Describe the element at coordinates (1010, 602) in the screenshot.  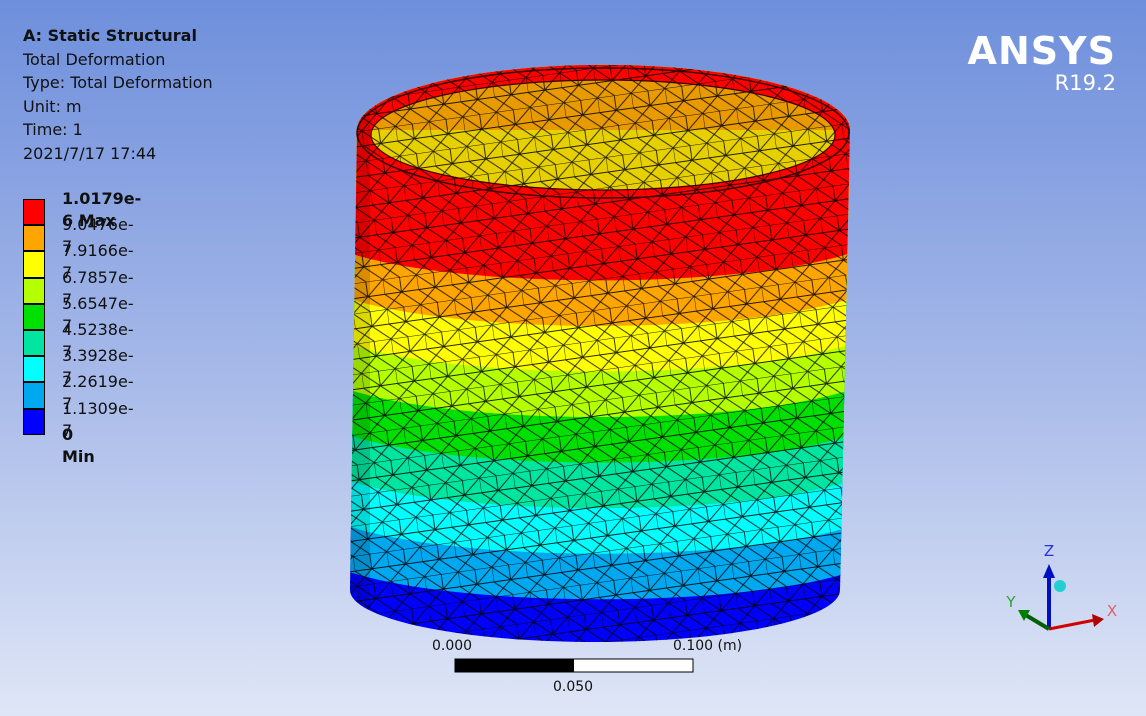
I see `axis-y-label: Y` at that location.